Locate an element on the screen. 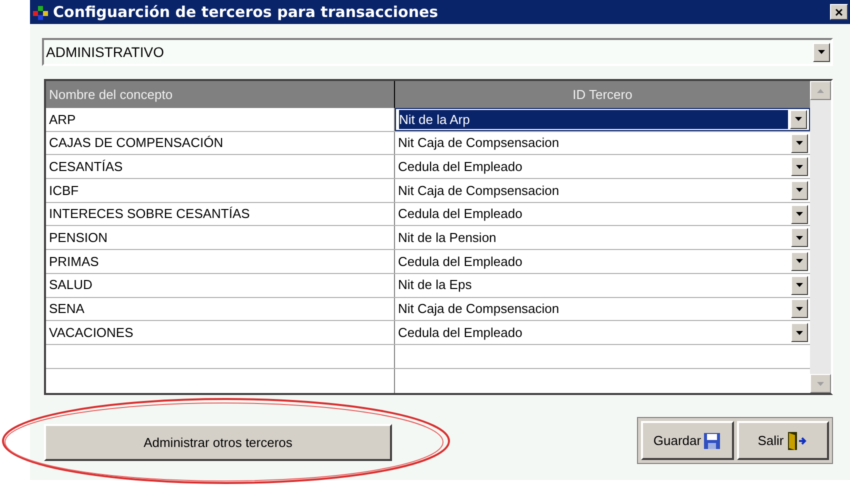 The width and height of the screenshot is (850, 487). cell-dropdown: Nit de la Arp is located at coordinates (602, 119).